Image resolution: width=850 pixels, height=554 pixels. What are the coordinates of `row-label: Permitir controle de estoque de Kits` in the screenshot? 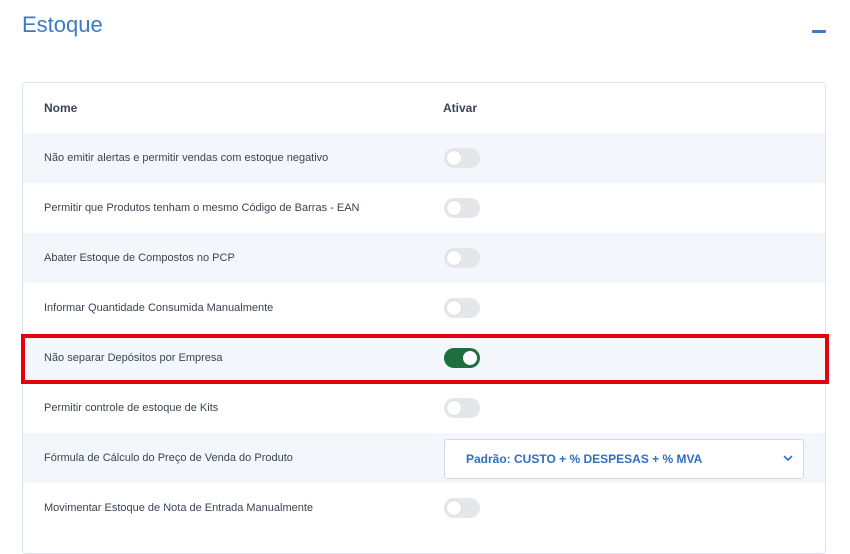 It's located at (131, 408).